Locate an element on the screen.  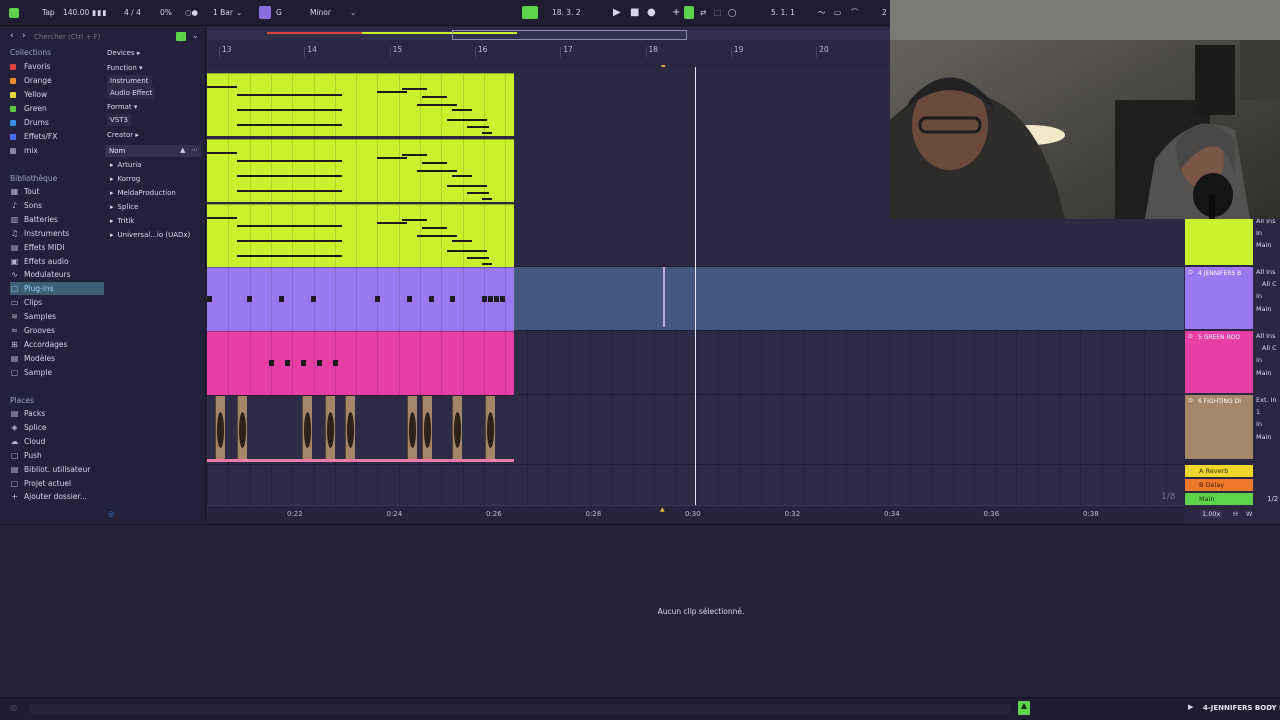
tap-button: Tap is located at coordinates (48, 13).